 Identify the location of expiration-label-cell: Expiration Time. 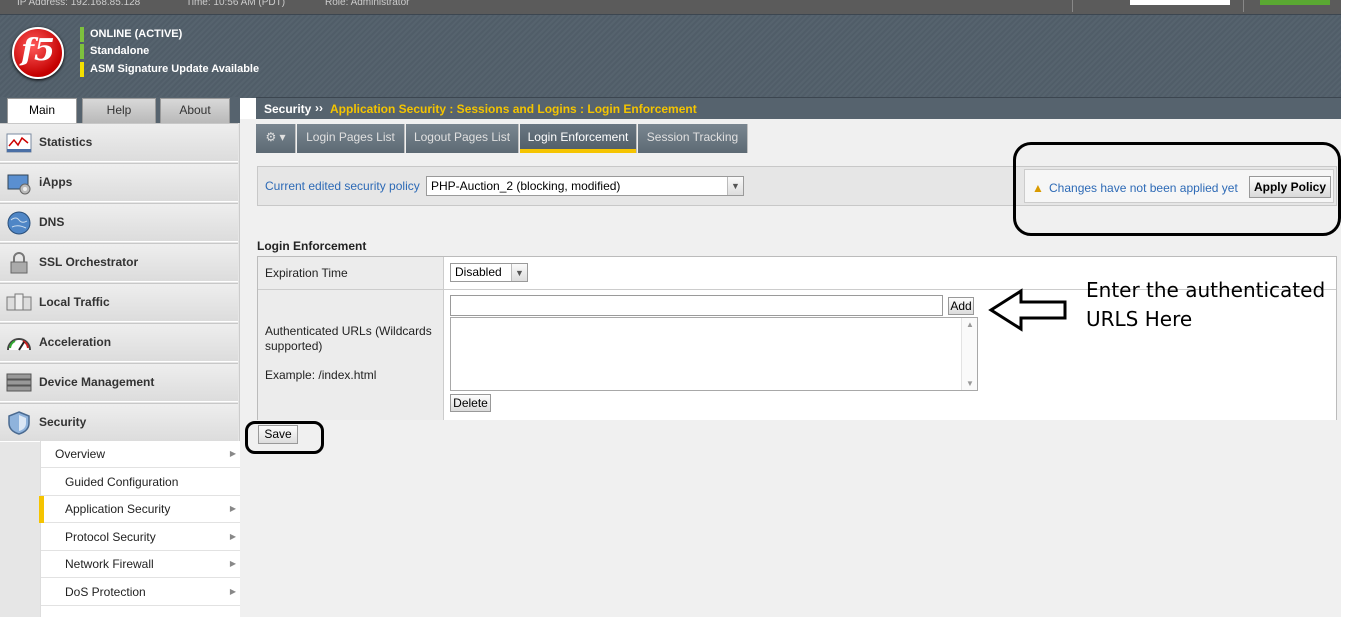
(351, 273).